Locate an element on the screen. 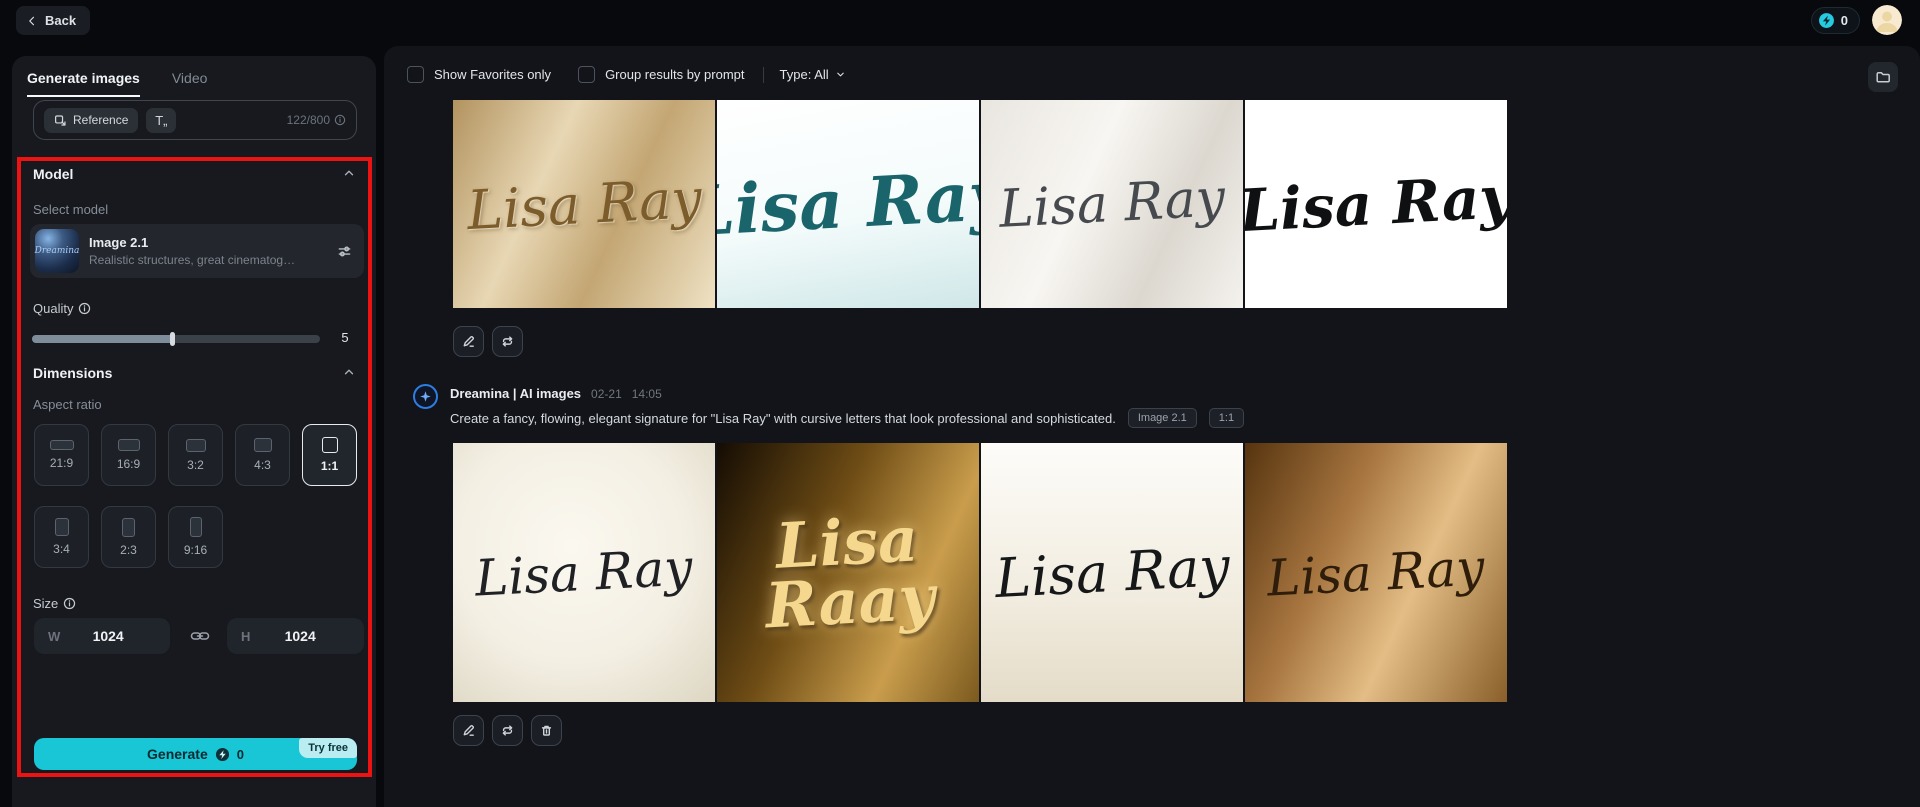 The image size is (1920, 807). model-collapse-chevron-up-icon is located at coordinates (349, 173).